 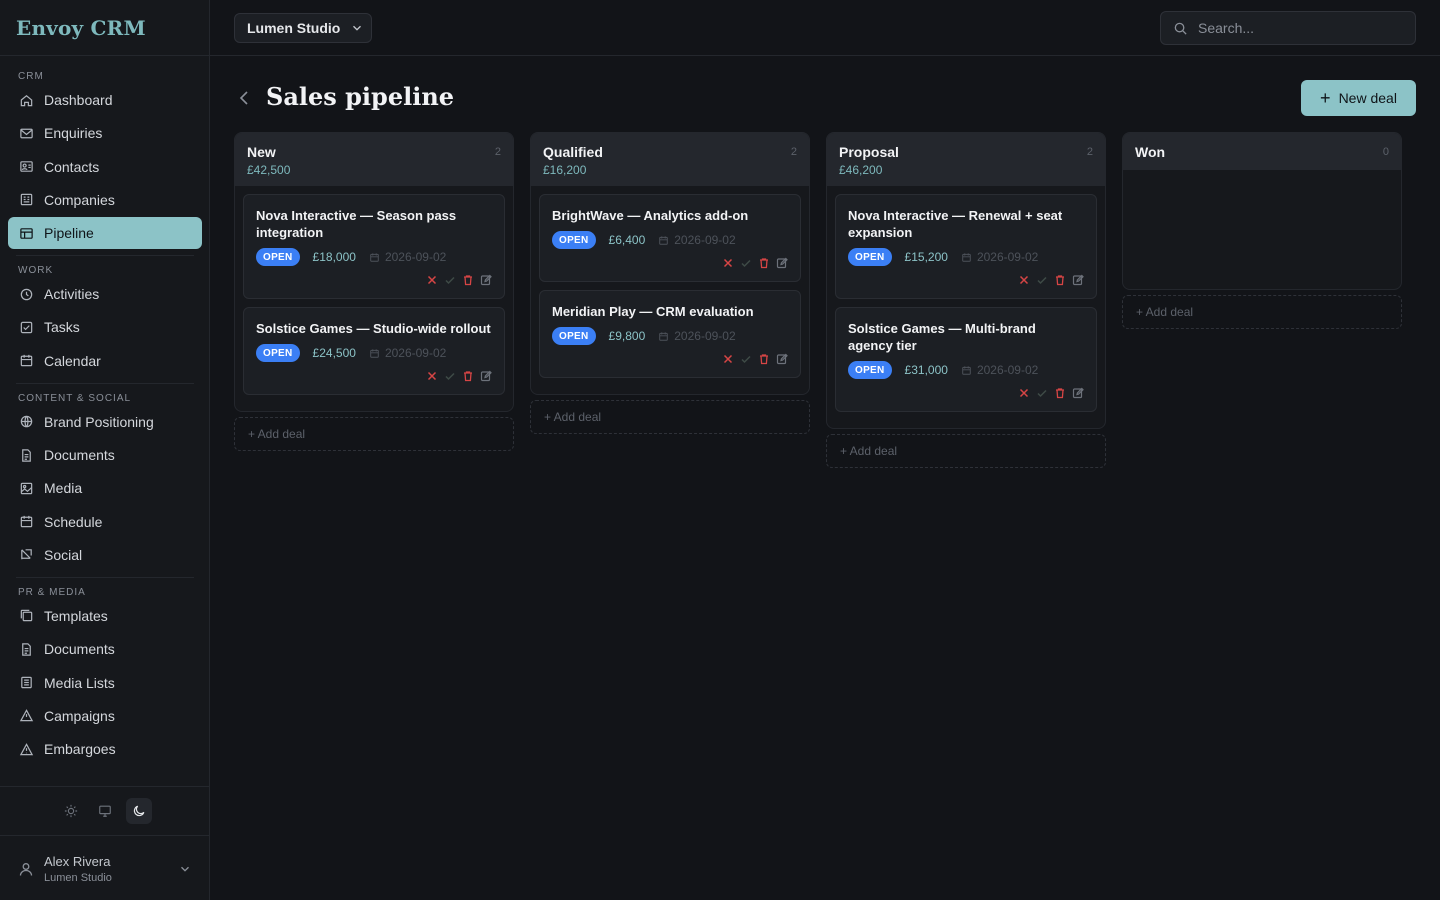 I want to click on edit-icon, so click(x=486, y=376).